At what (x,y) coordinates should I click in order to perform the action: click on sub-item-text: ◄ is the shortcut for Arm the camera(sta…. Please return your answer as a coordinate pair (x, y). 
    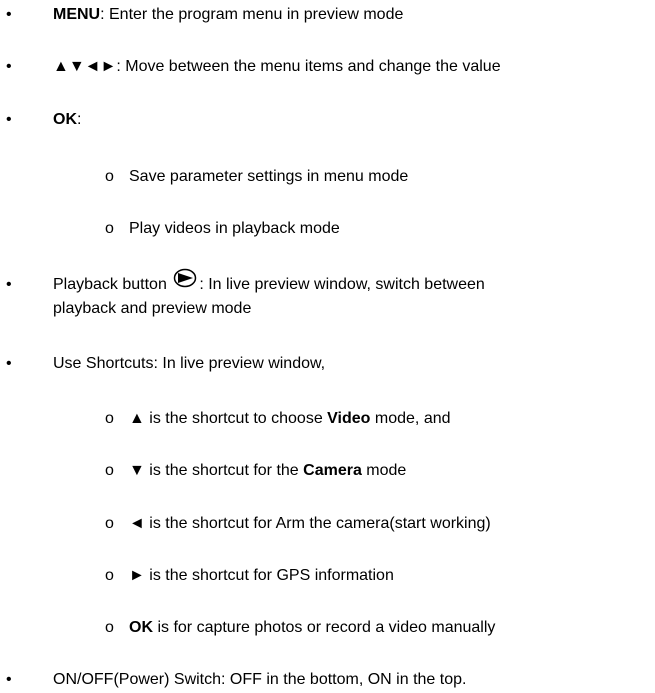
    Looking at the image, I should click on (310, 523).